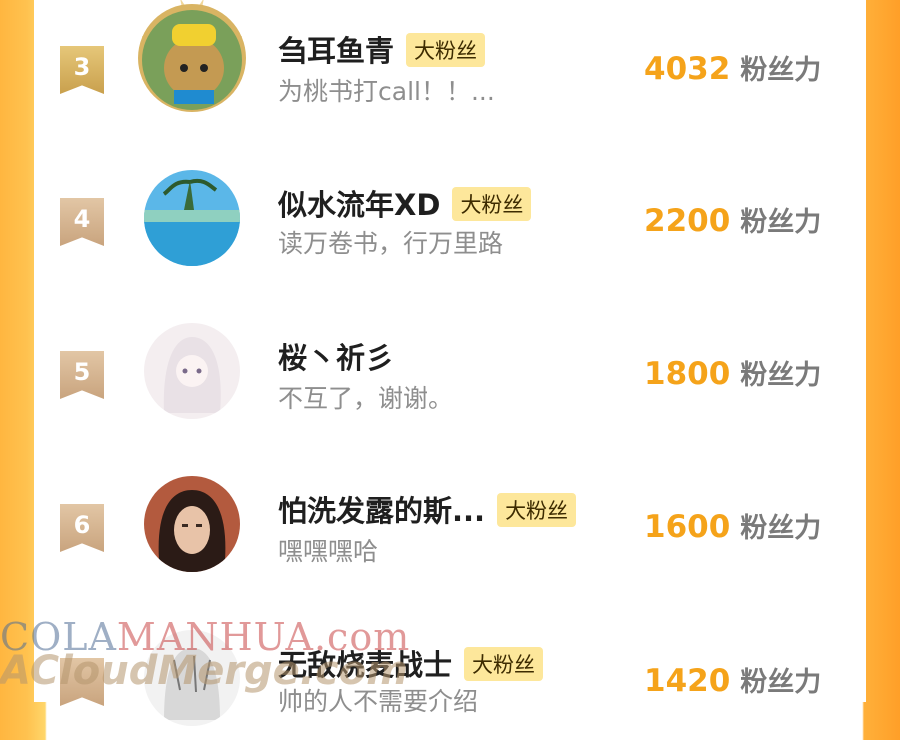 This screenshot has width=900, height=740. I want to click on fan-name: 刍耳鱼青 大粉丝, so click(382, 49).